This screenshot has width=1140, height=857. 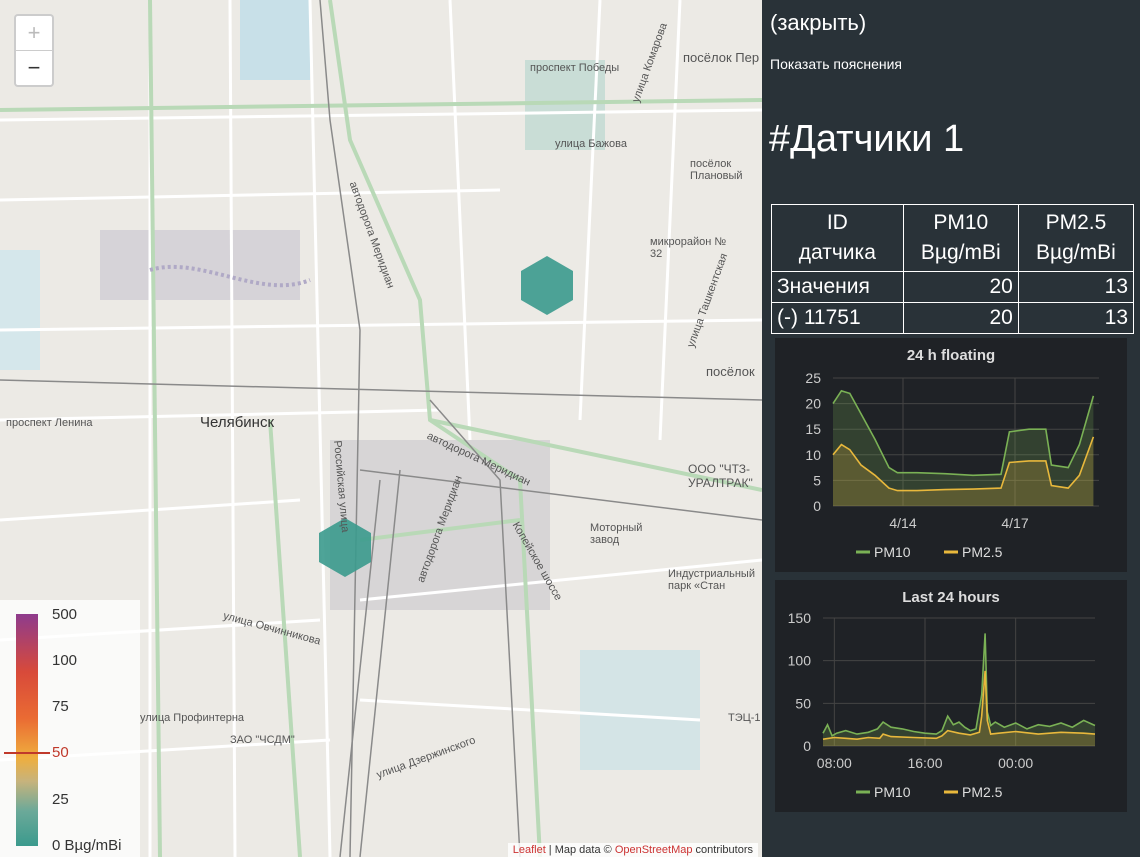 I want to click on table-header-row: ID датчика PM10 Bµg/mBi PM2.5 Bµg/mBi, so click(x=953, y=238).